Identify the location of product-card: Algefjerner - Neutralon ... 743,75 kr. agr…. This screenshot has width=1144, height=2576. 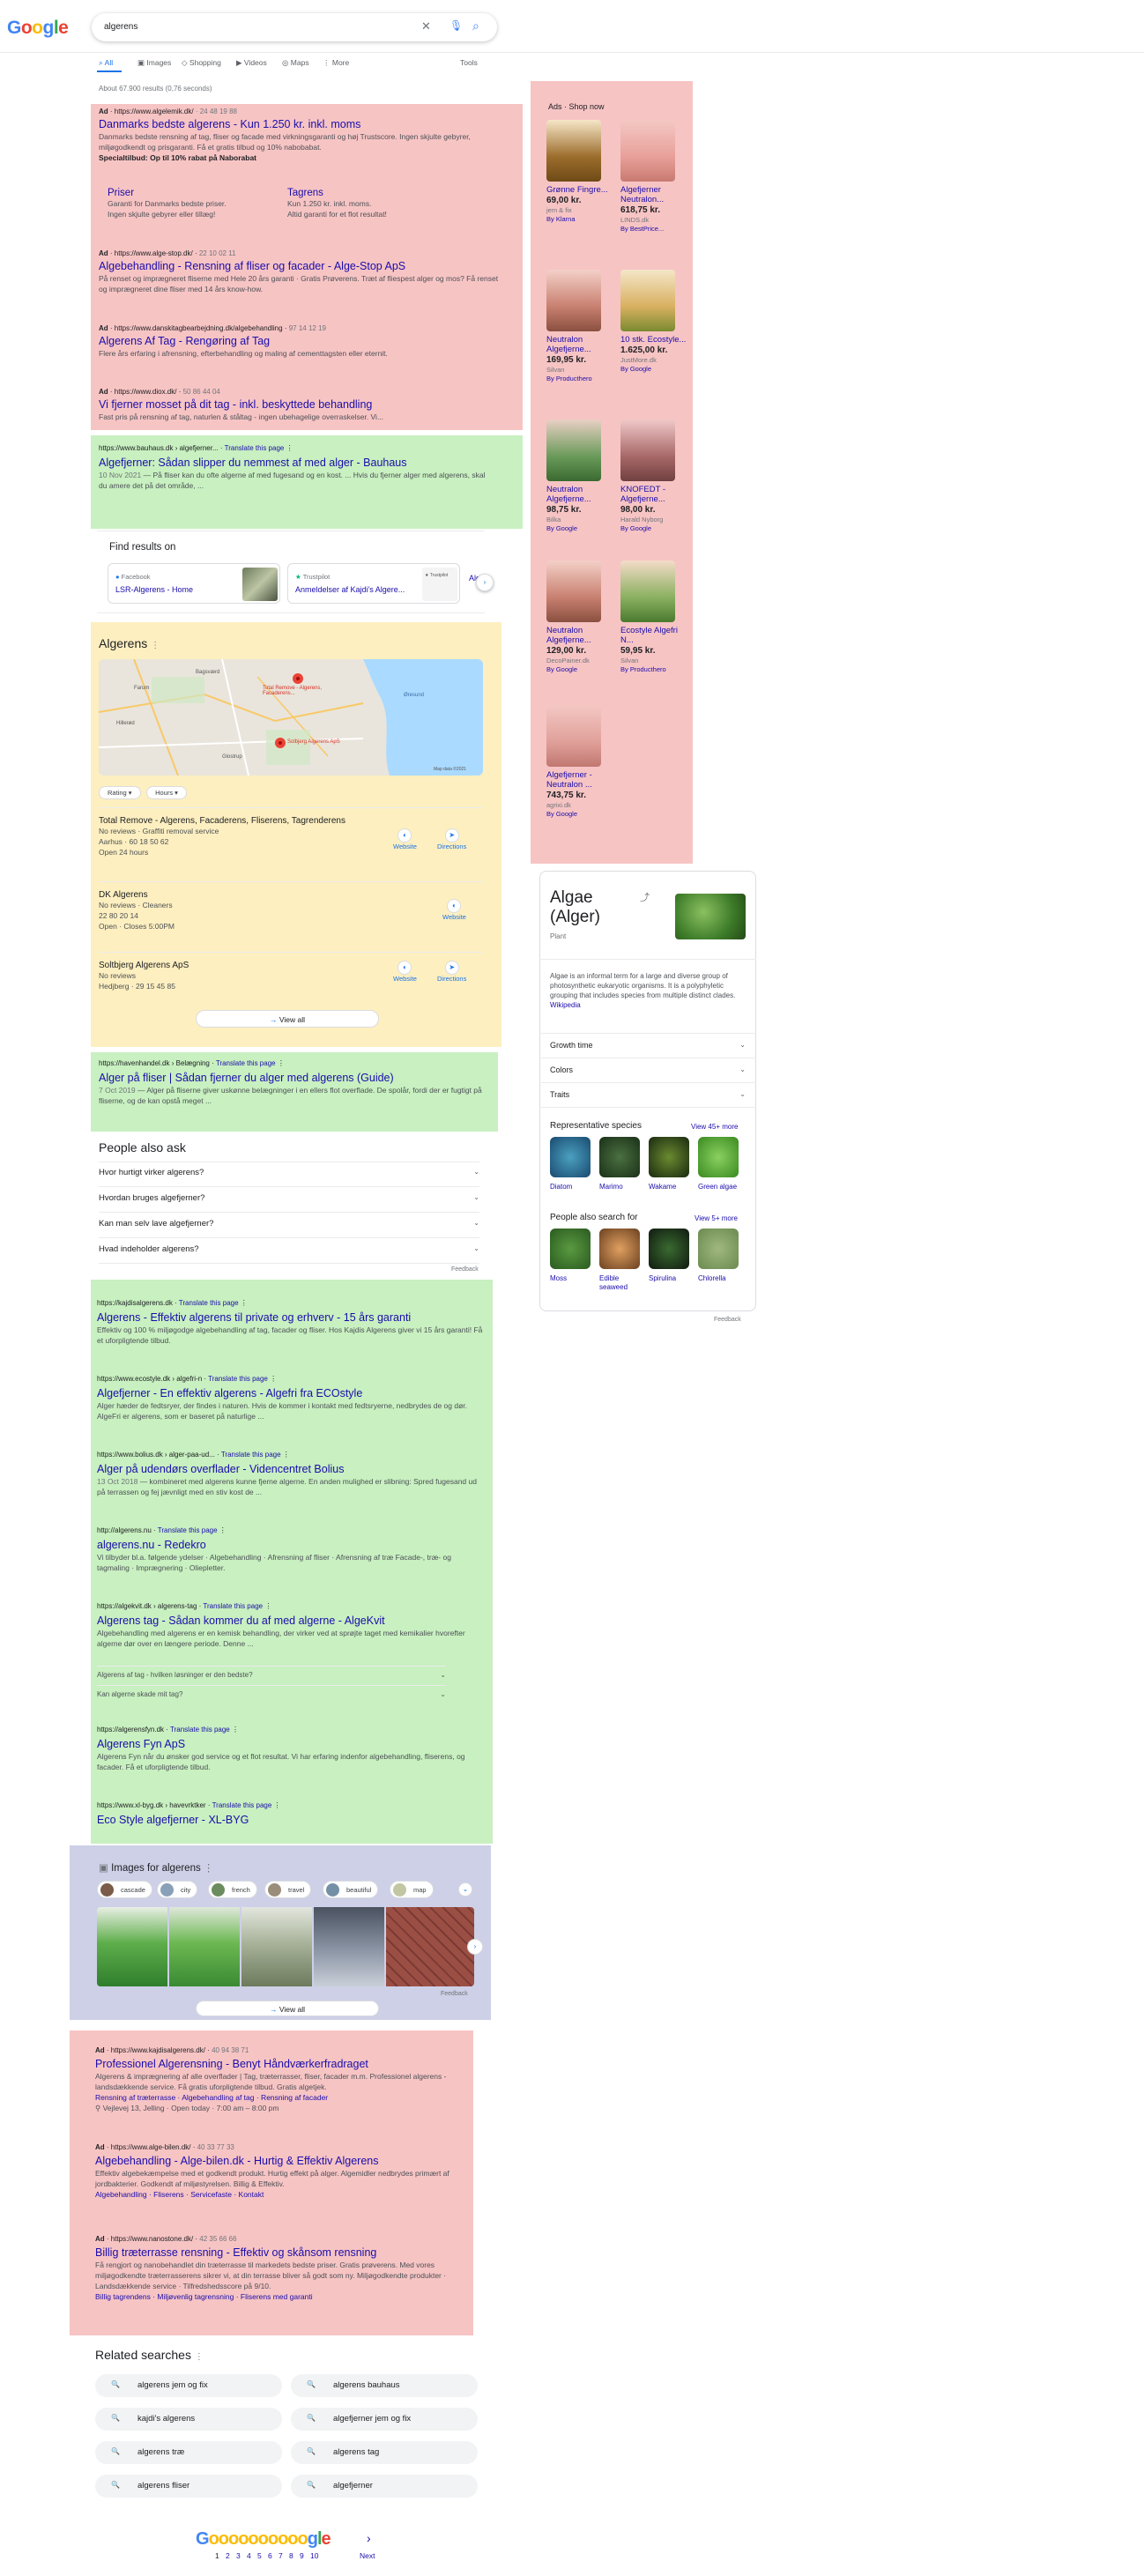
(581, 762).